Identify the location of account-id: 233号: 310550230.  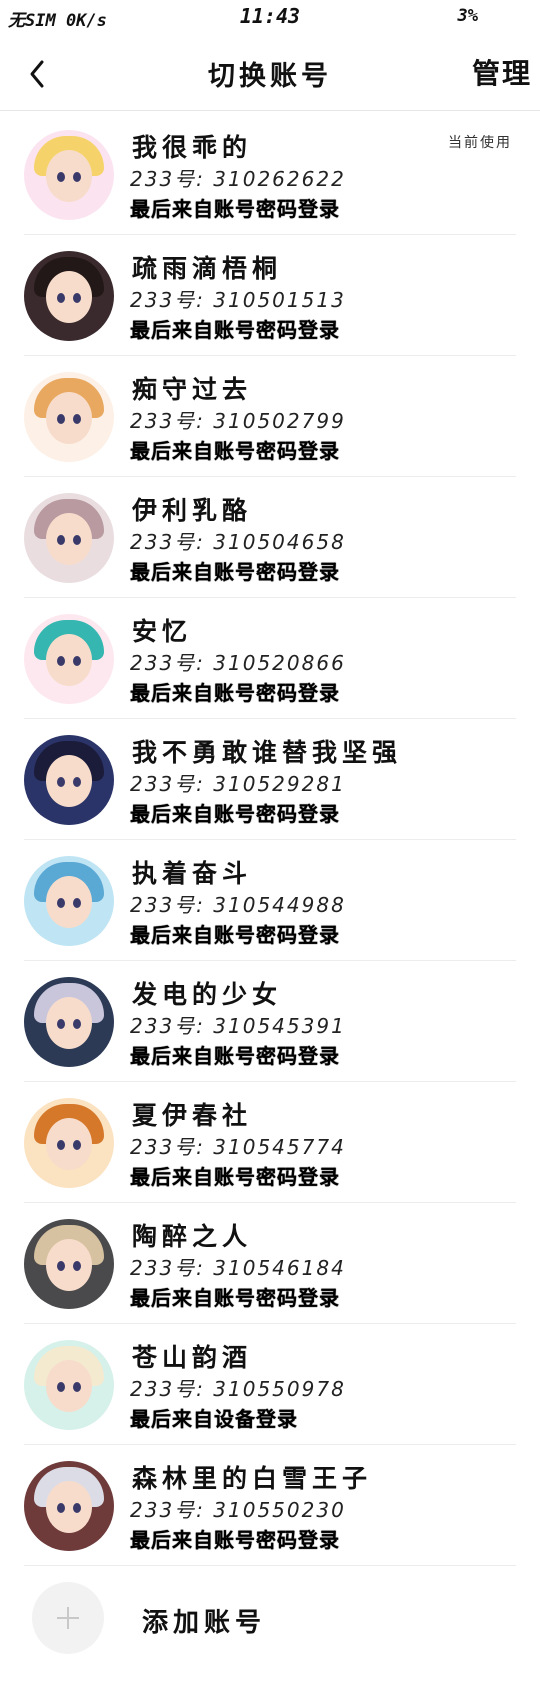
(238, 1510).